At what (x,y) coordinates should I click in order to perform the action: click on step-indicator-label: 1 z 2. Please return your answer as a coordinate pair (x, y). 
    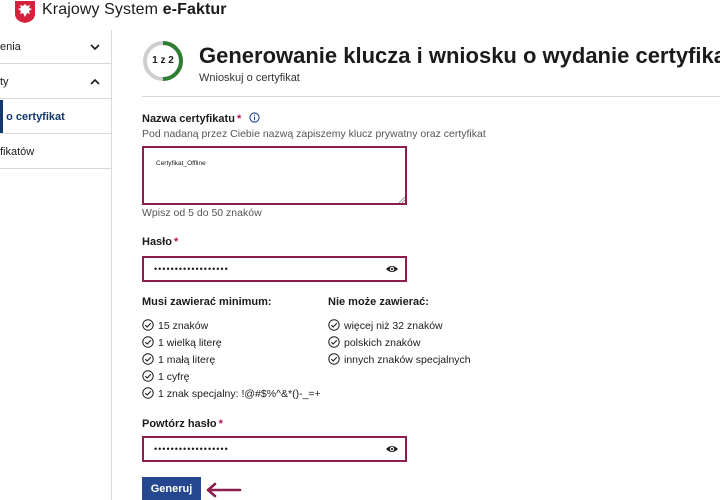
    Looking at the image, I should click on (163, 60).